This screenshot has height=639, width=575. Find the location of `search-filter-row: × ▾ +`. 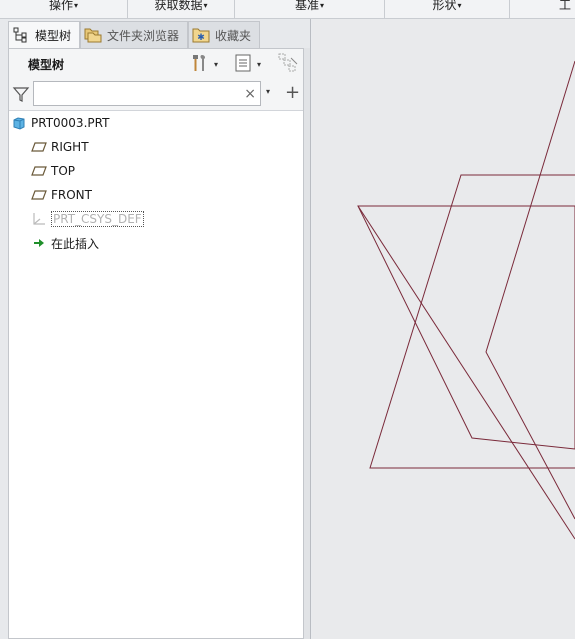

search-filter-row: × ▾ + is located at coordinates (156, 94).